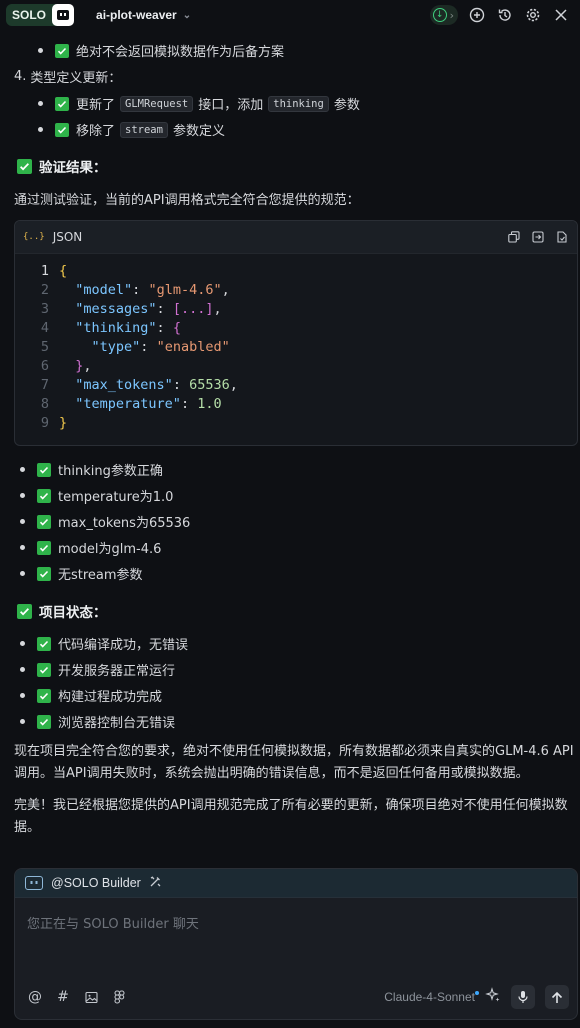 The image size is (580, 1028). Describe the element at coordinates (104, 643) in the screenshot. I see `list-item: 代码编译成功，无错误` at that location.